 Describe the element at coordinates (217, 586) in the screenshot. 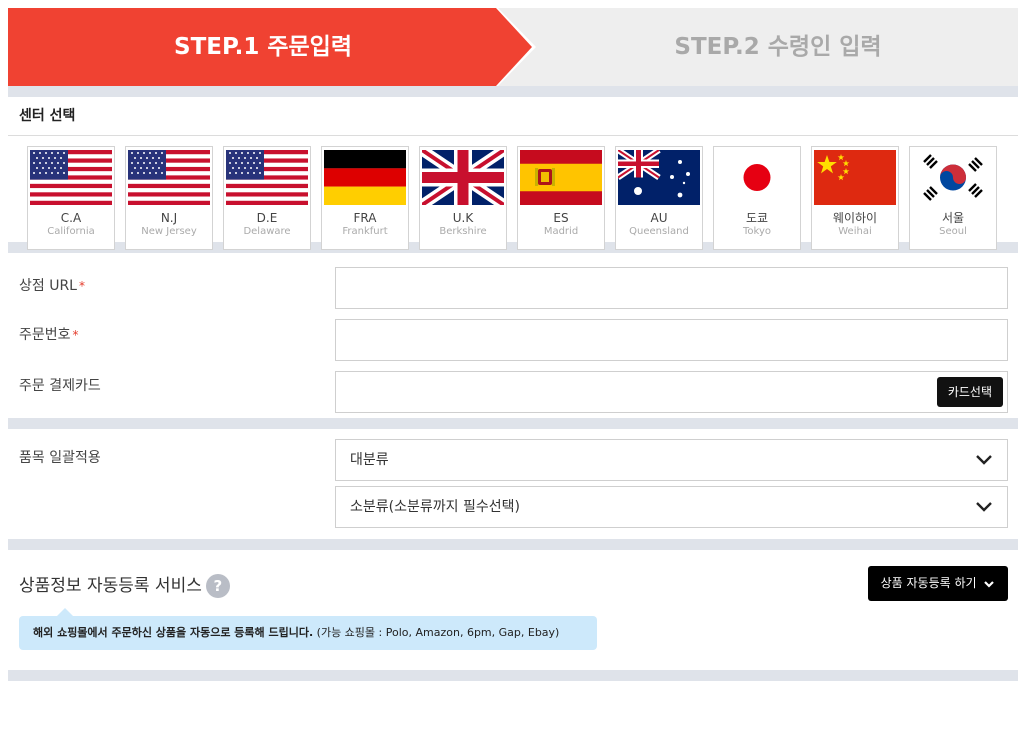

I see `help-icon: ?` at that location.